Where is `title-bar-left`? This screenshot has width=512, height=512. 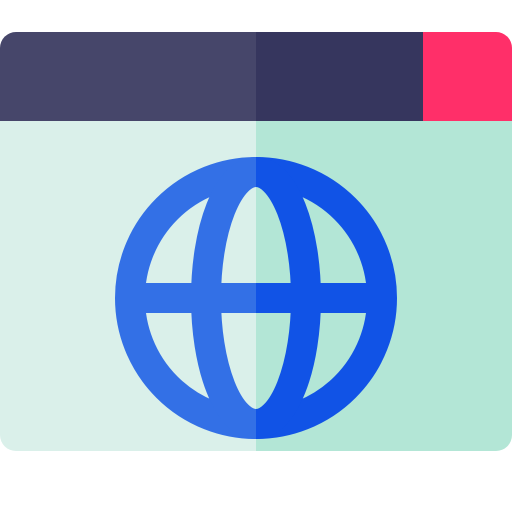
title-bar-left is located at coordinates (128, 76).